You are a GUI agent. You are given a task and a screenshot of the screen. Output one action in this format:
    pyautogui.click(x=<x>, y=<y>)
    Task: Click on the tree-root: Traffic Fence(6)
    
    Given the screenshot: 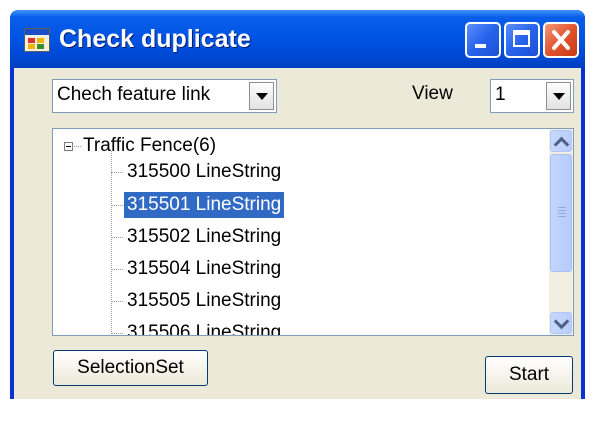 What is the action you would take?
    pyautogui.click(x=149, y=146)
    